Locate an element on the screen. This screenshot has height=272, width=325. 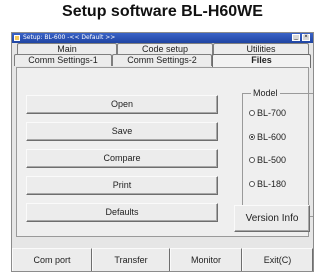
open-button: Open is located at coordinates (122, 104).